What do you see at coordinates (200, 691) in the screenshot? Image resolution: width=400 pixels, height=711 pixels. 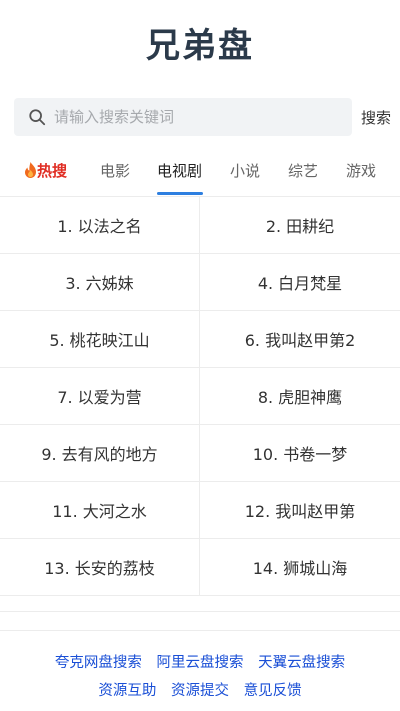 I see `footer-link-resource-submit: 资源提交` at bounding box center [200, 691].